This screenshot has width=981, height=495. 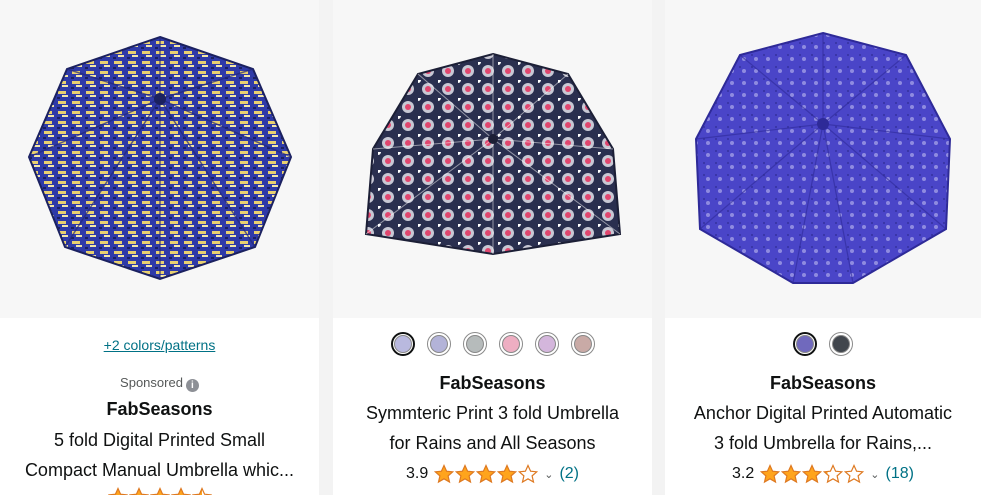 I want to click on sponsored-label: Sponsored i, so click(x=159, y=383).